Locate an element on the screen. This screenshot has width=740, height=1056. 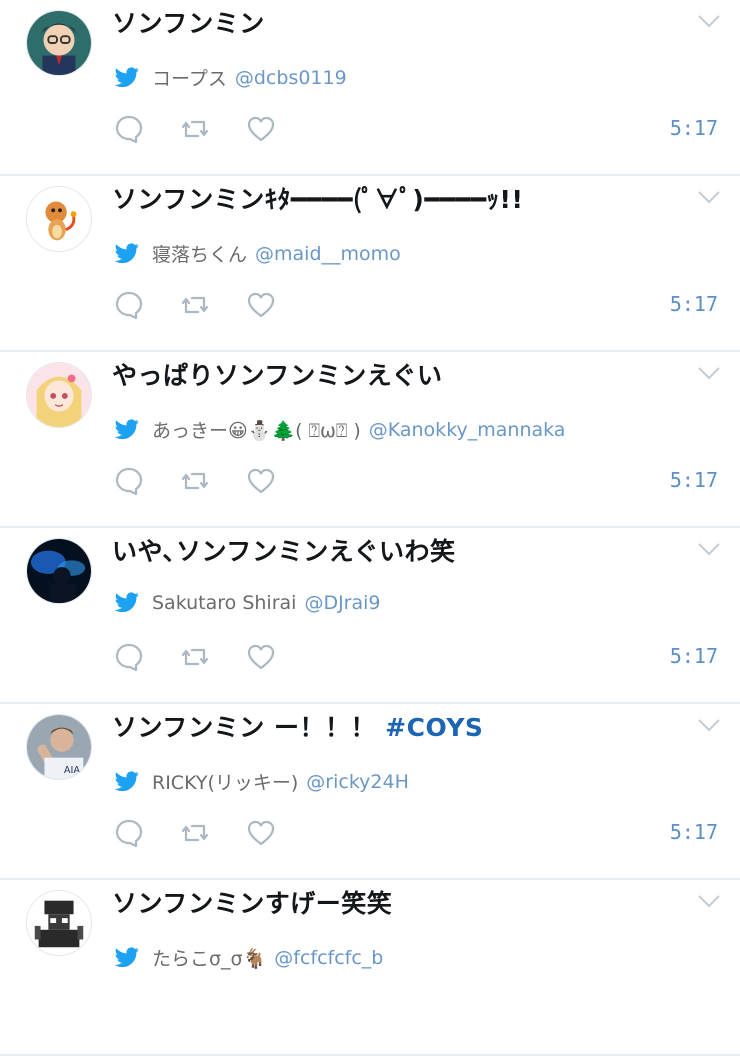
svg-text: AIA is located at coordinates (72, 770).